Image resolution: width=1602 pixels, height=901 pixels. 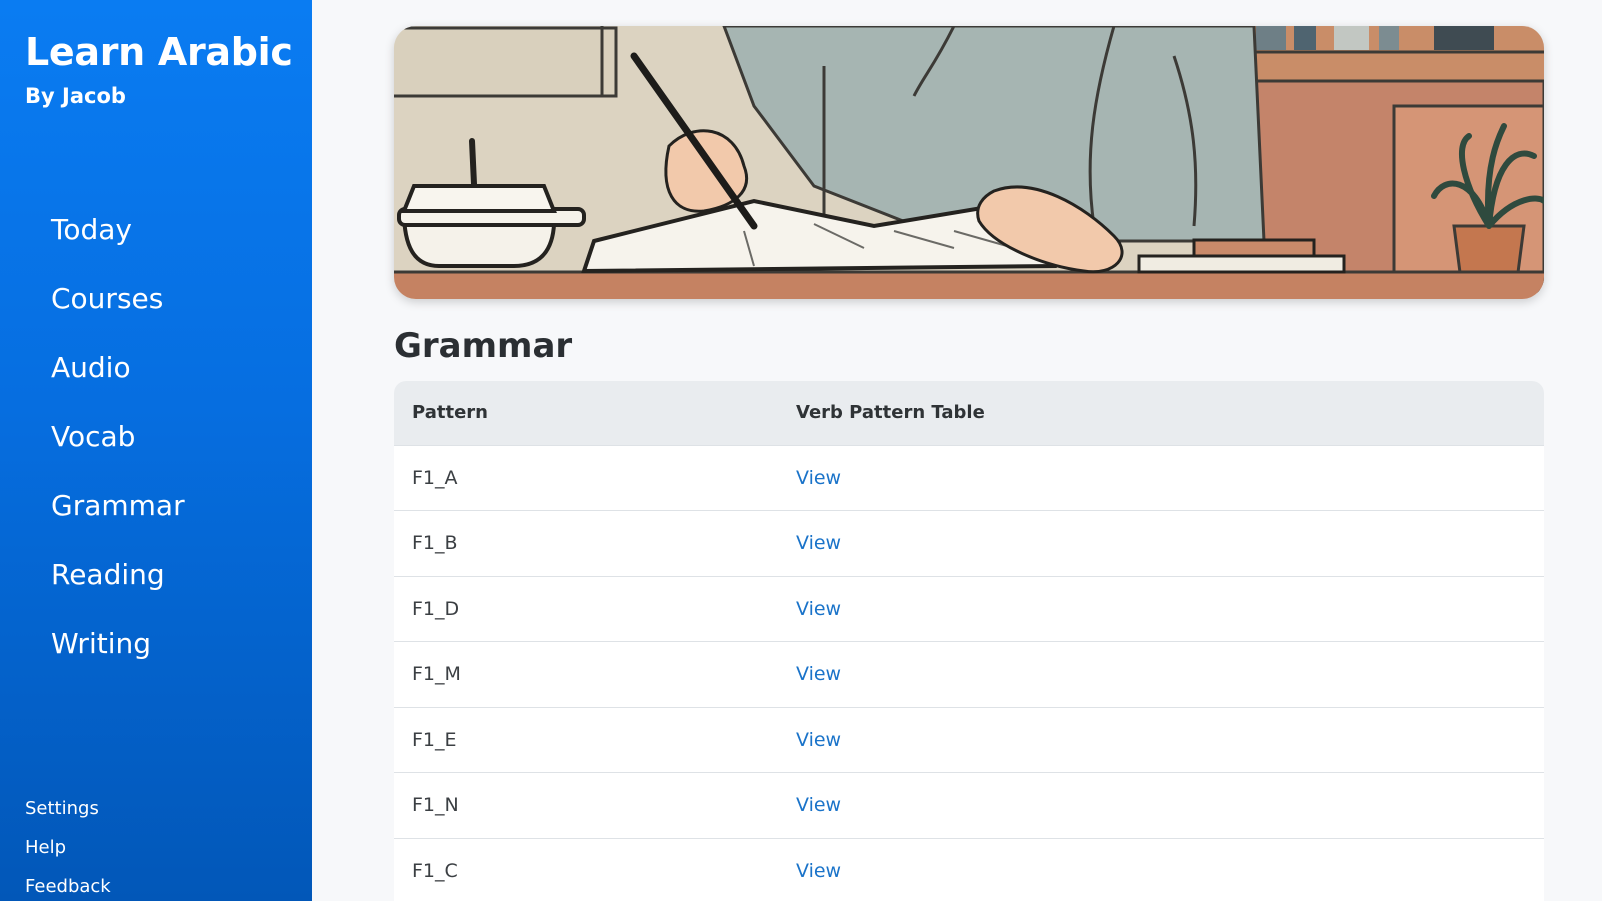 What do you see at coordinates (586, 608) in the screenshot?
I see `pattern-cell: F1_D` at bounding box center [586, 608].